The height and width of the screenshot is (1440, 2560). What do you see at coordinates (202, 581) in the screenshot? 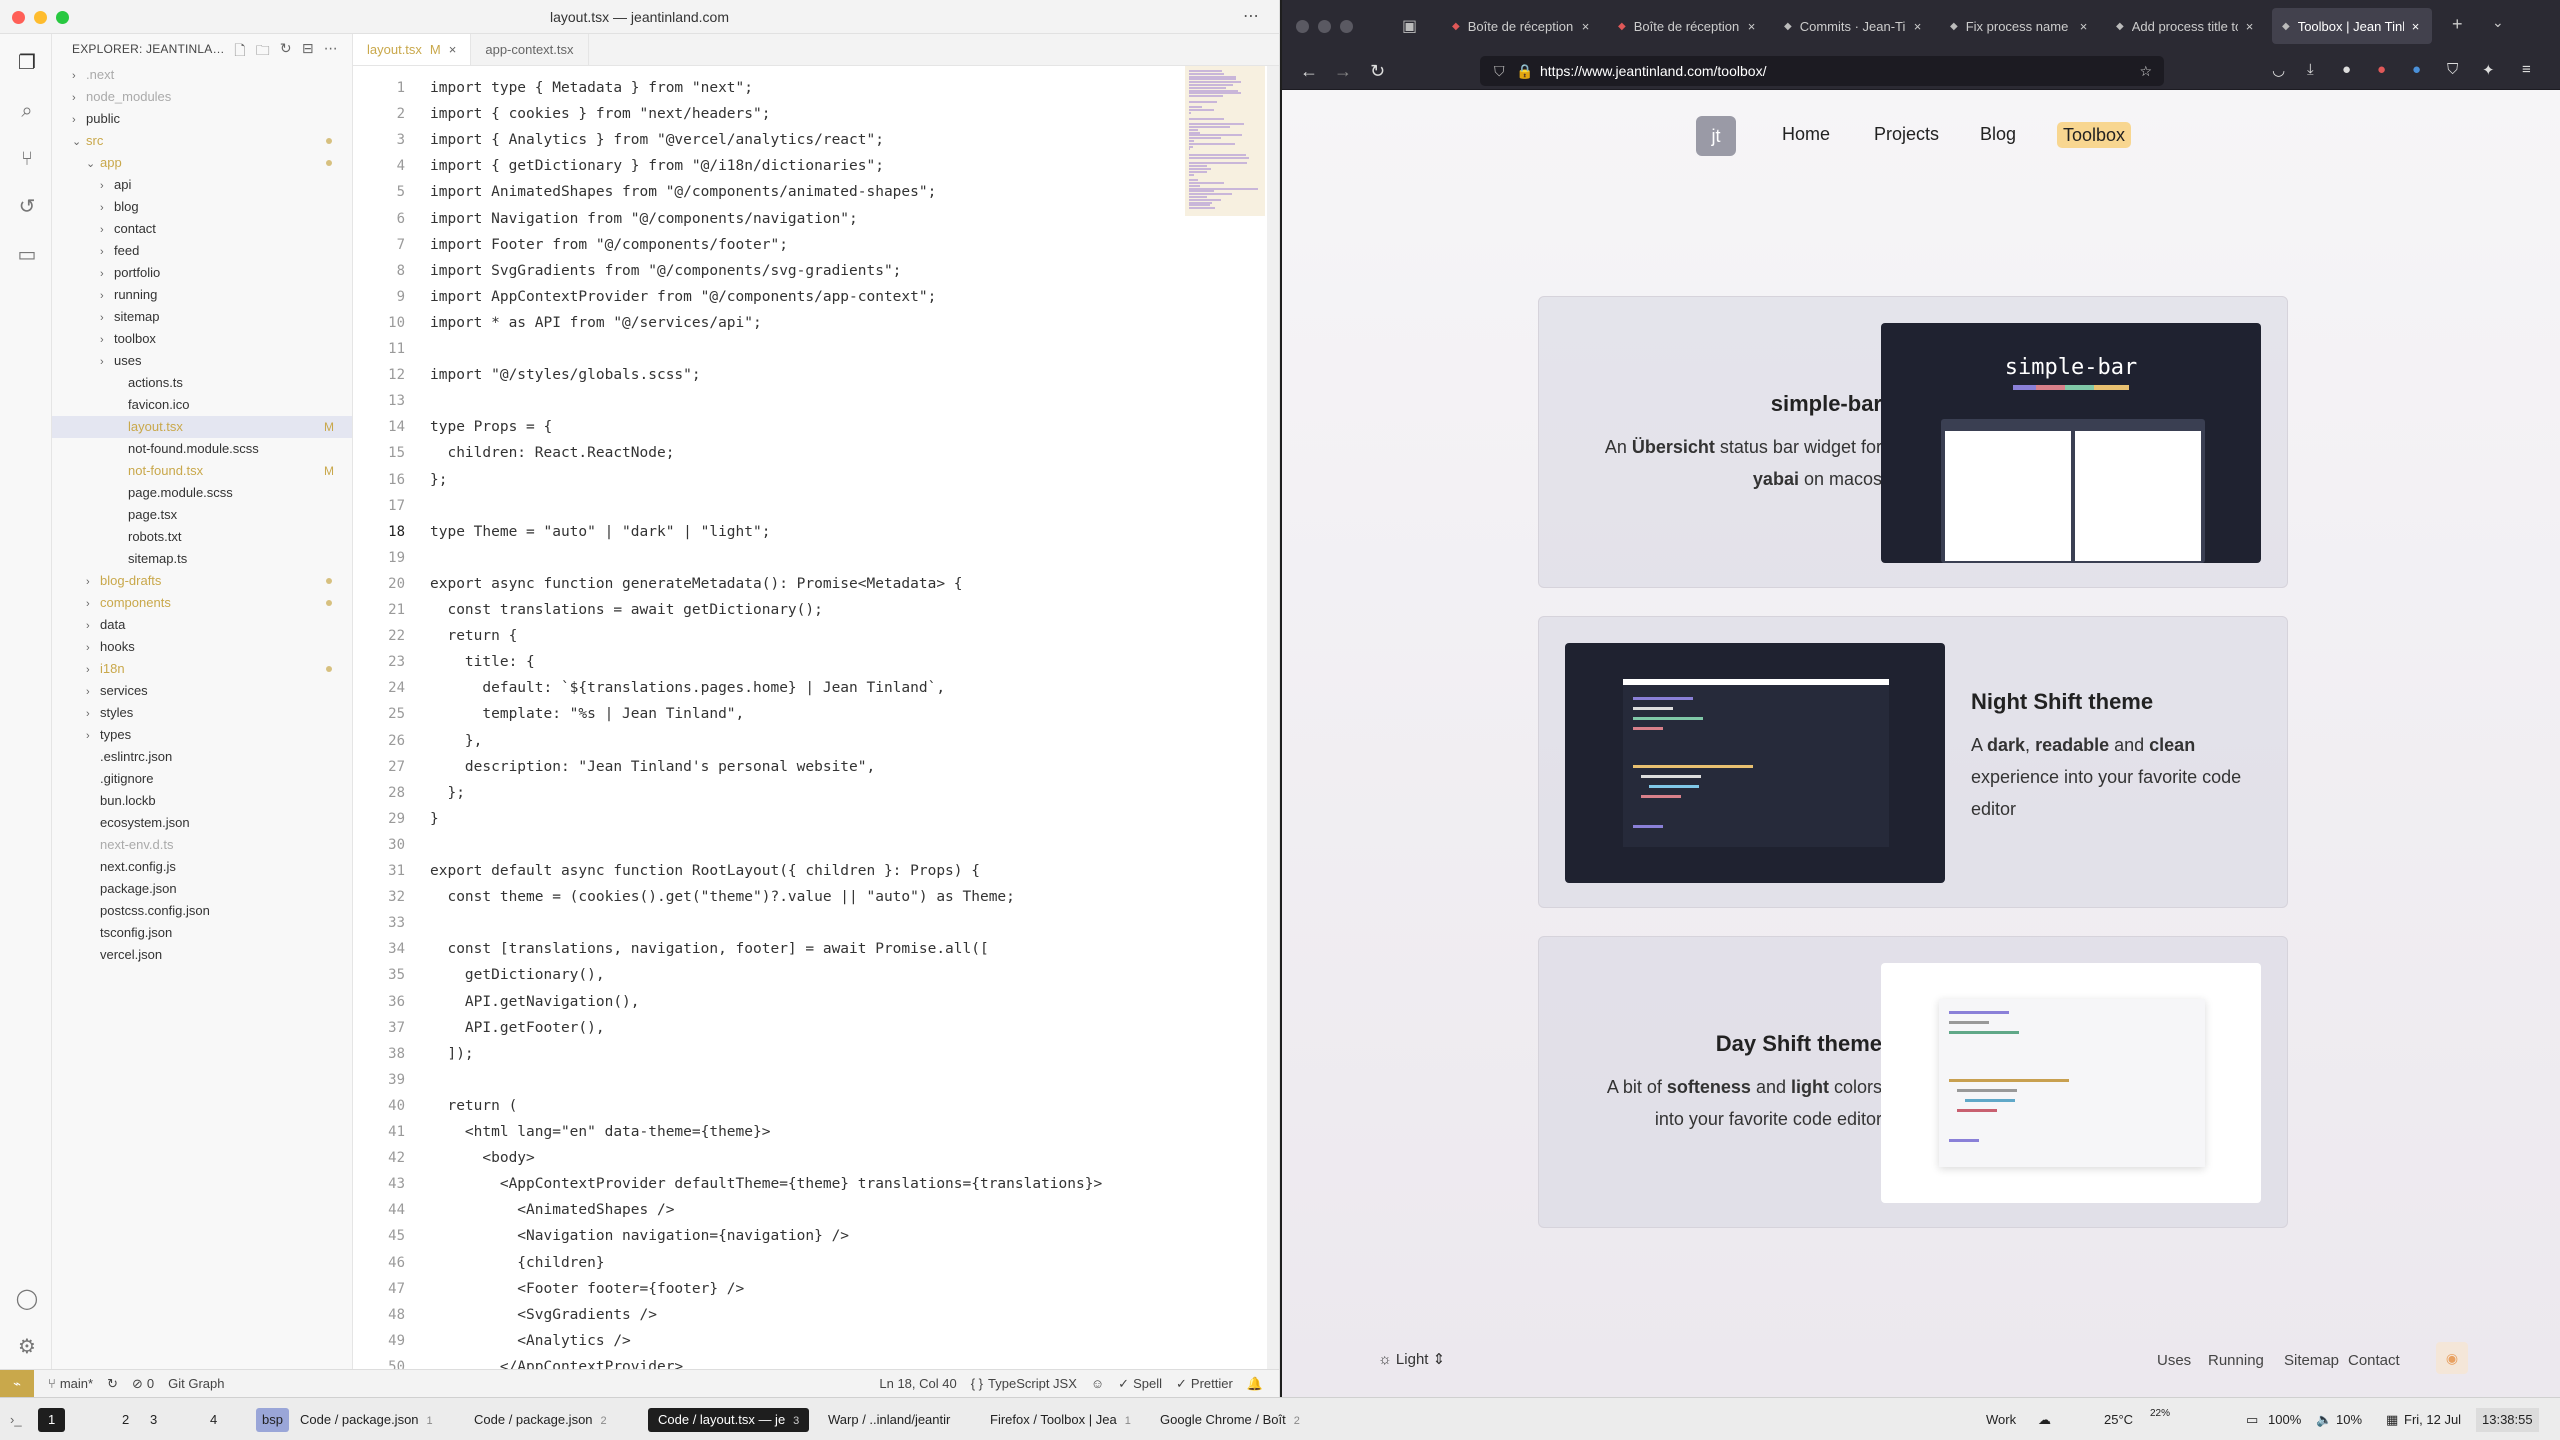
I see `tree-item: › blog-drafts` at bounding box center [202, 581].